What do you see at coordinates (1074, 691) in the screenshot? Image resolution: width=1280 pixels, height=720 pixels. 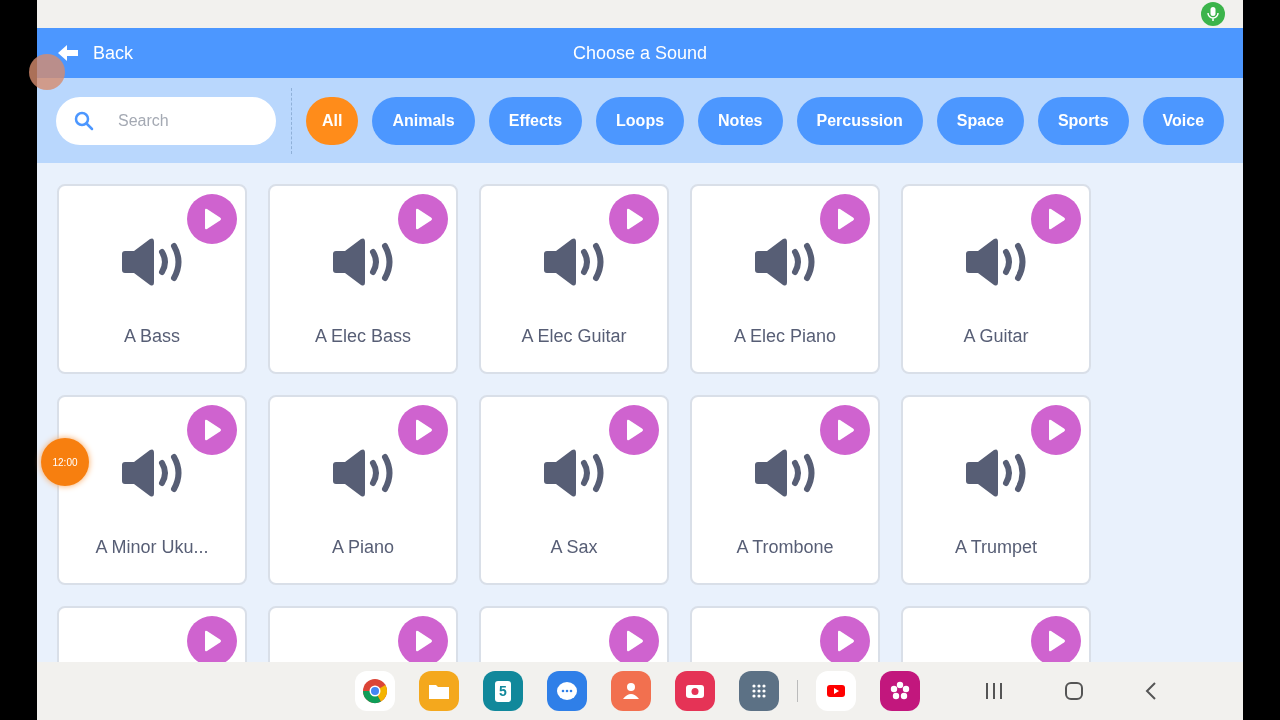 I see `home-icon` at bounding box center [1074, 691].